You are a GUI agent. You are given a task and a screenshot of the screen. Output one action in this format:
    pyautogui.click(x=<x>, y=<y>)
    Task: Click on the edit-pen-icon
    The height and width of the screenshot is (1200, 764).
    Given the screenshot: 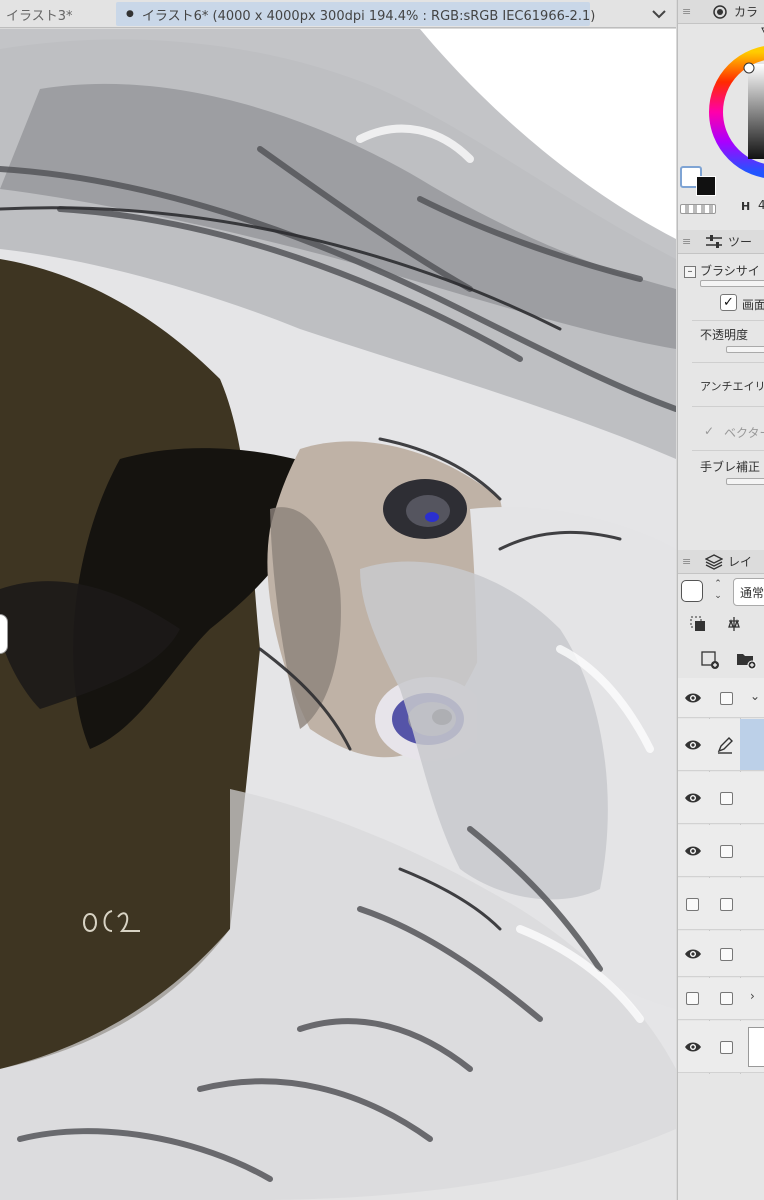 What is the action you would take?
    pyautogui.click(x=725, y=745)
    